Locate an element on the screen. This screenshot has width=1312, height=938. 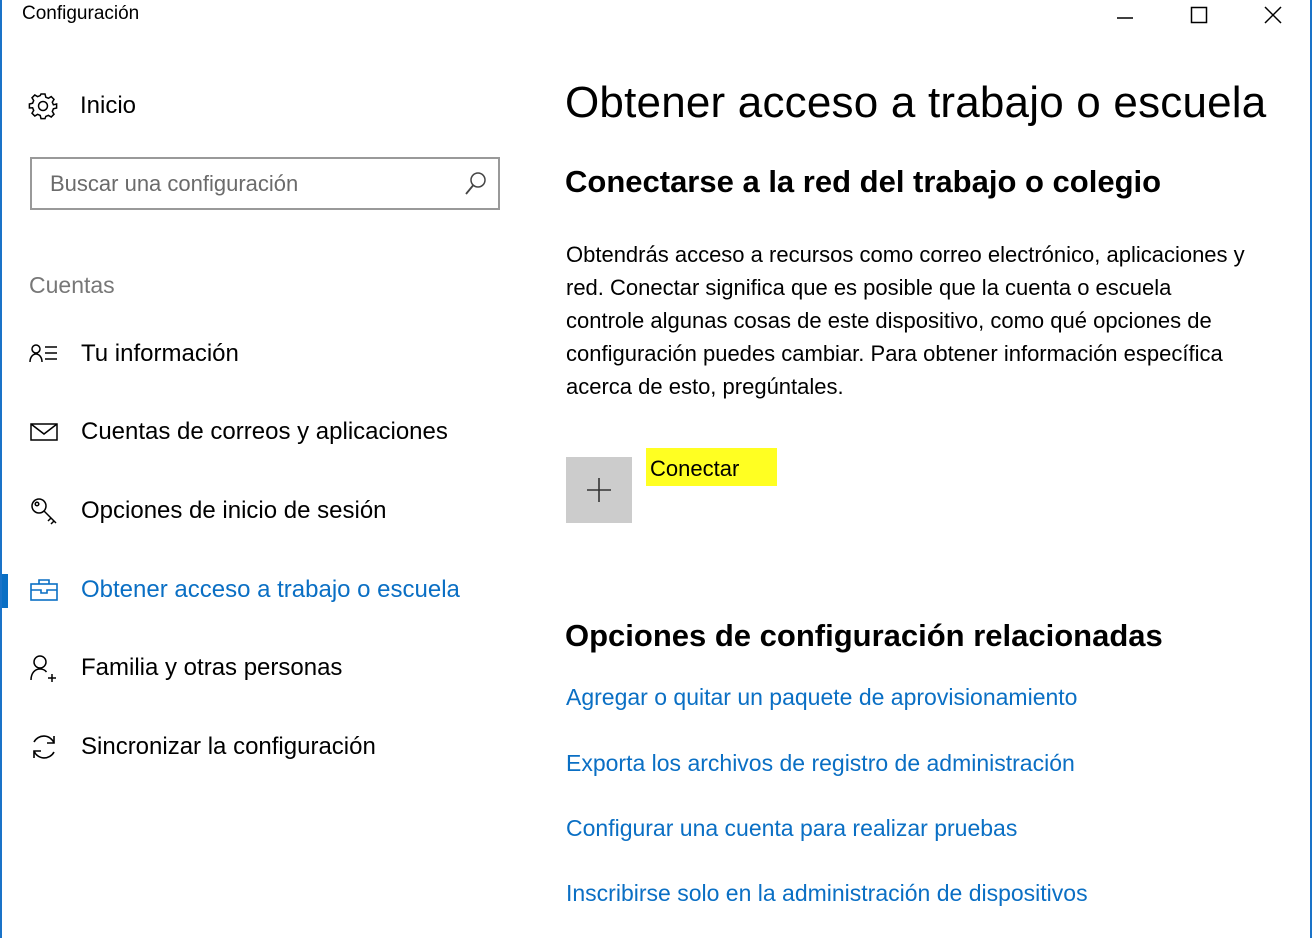
minimize-button is located at coordinates (1125, 15).